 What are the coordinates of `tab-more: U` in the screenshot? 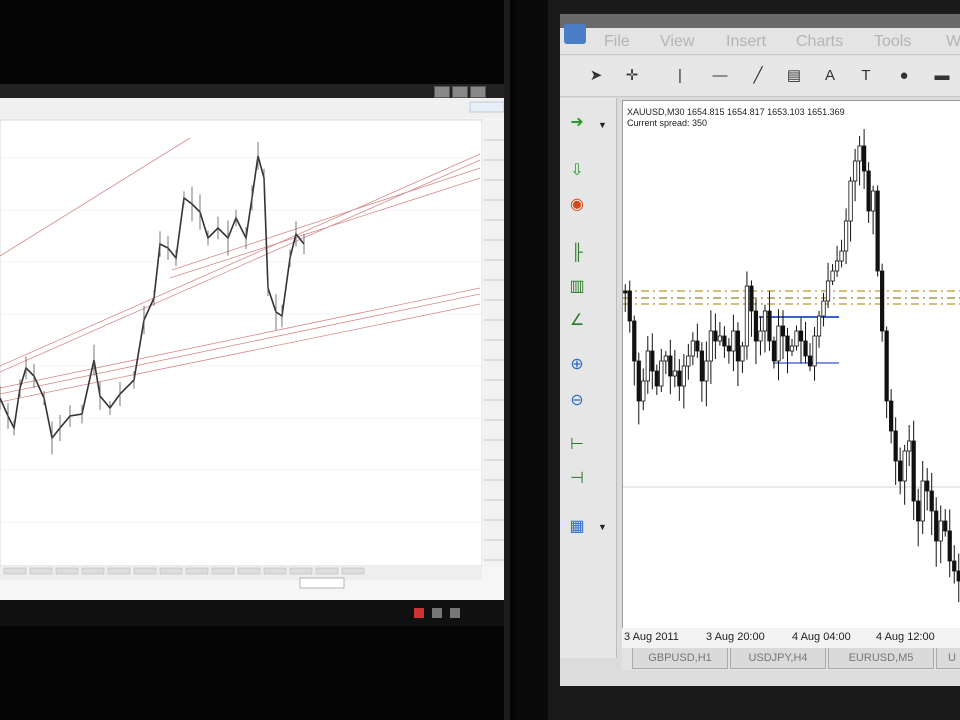 It's located at (948, 658).